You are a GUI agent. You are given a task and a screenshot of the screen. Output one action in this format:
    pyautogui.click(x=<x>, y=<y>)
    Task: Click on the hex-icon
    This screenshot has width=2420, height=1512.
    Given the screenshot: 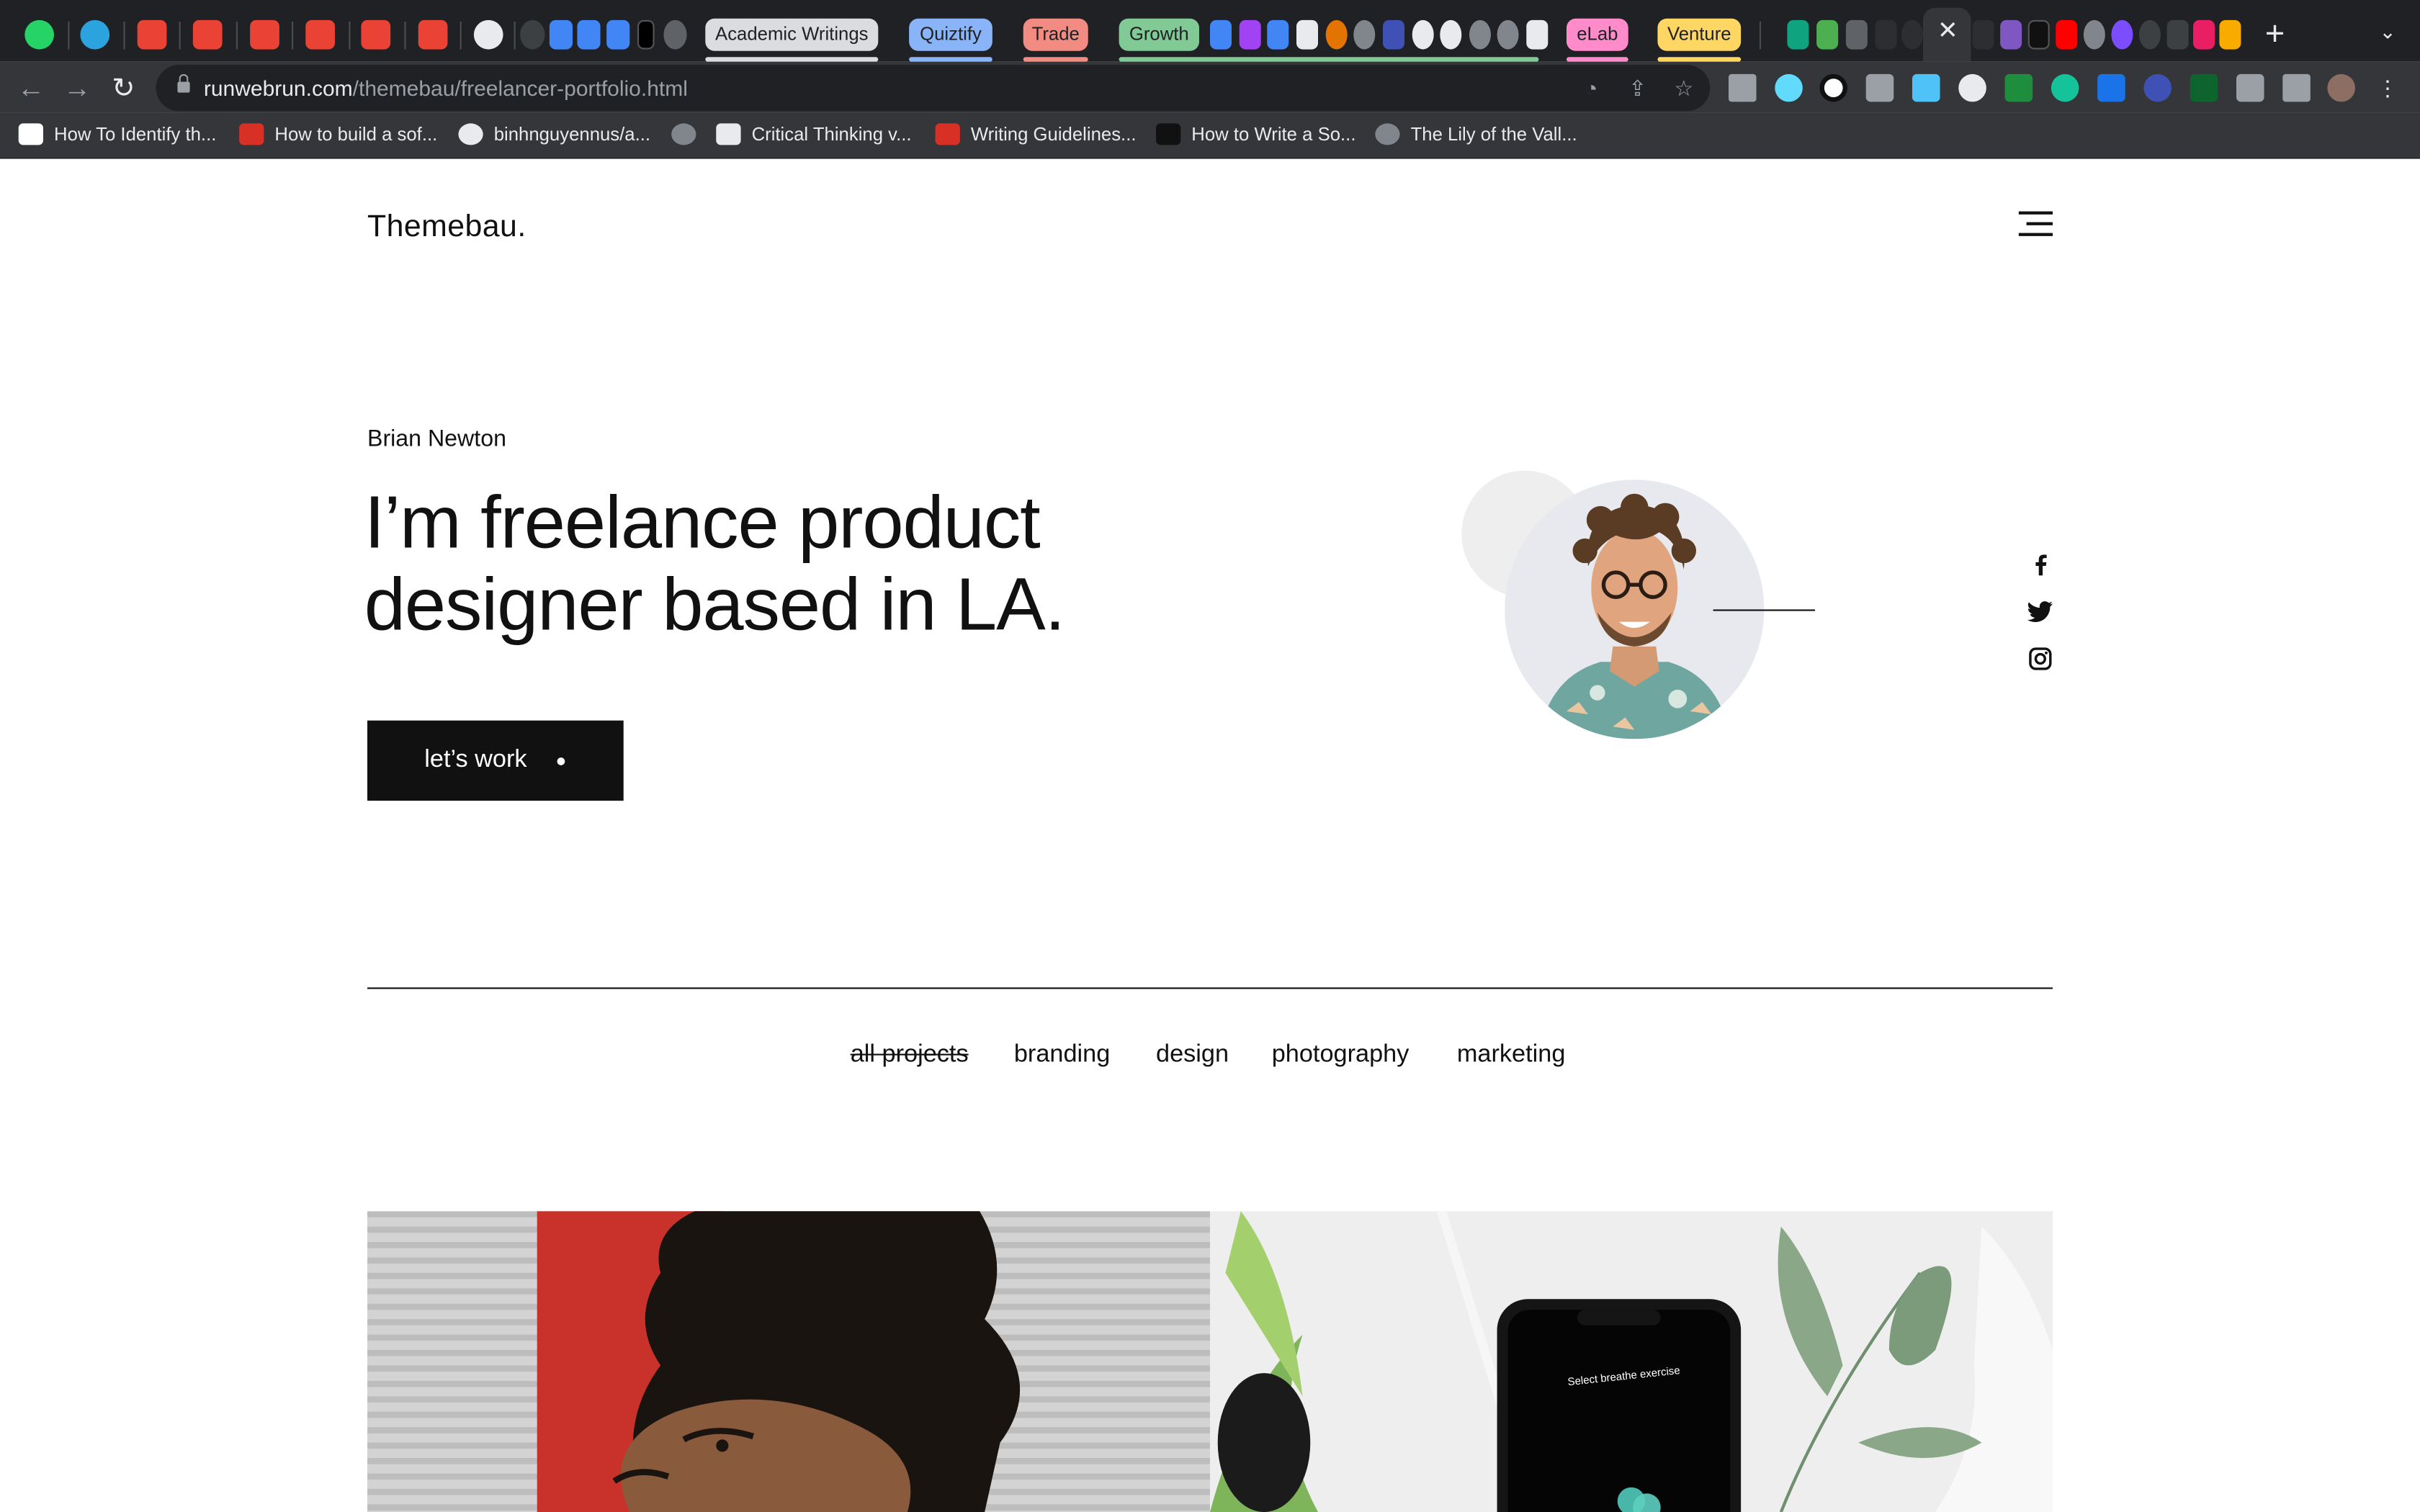 What is the action you would take?
    pyautogui.click(x=2122, y=34)
    